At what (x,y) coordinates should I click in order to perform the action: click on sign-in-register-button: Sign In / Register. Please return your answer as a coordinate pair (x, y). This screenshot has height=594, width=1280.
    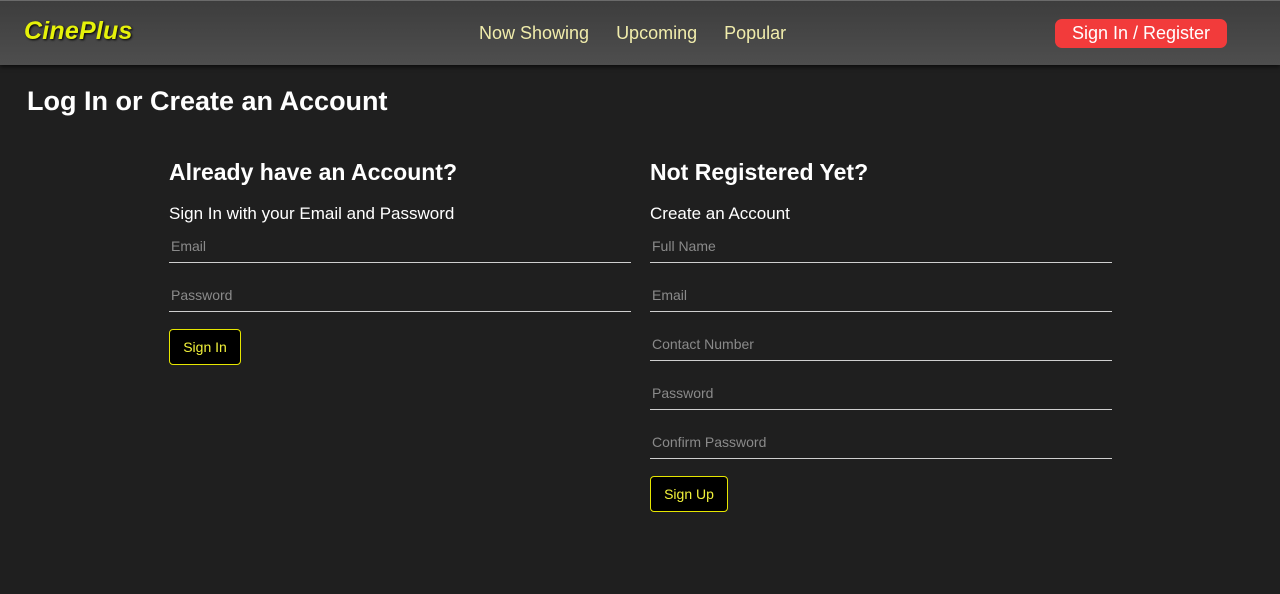
    Looking at the image, I should click on (1141, 33).